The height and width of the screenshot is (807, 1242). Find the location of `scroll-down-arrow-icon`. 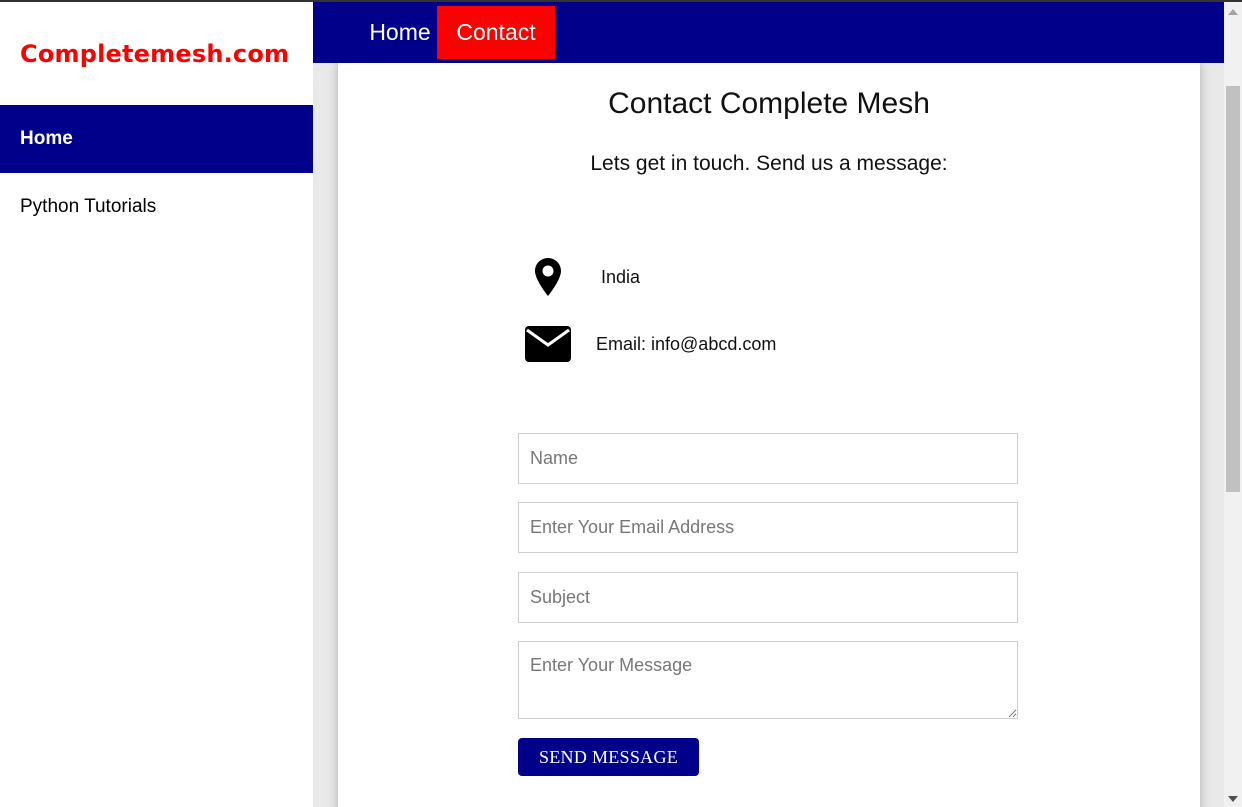

scroll-down-arrow-icon is located at coordinates (1233, 799).